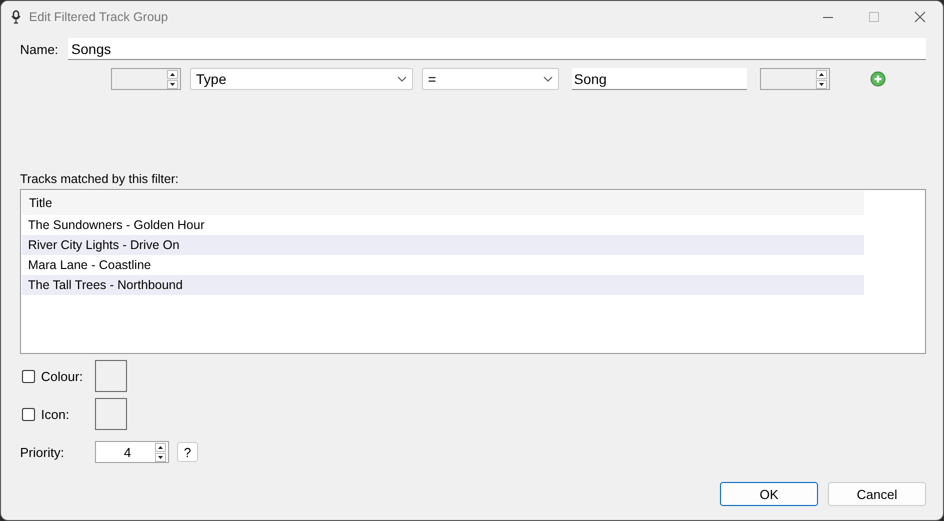 This screenshot has height=521, width=944. What do you see at coordinates (443, 225) in the screenshot?
I see `track-row: The Sundowners - Golden Hour` at bounding box center [443, 225].